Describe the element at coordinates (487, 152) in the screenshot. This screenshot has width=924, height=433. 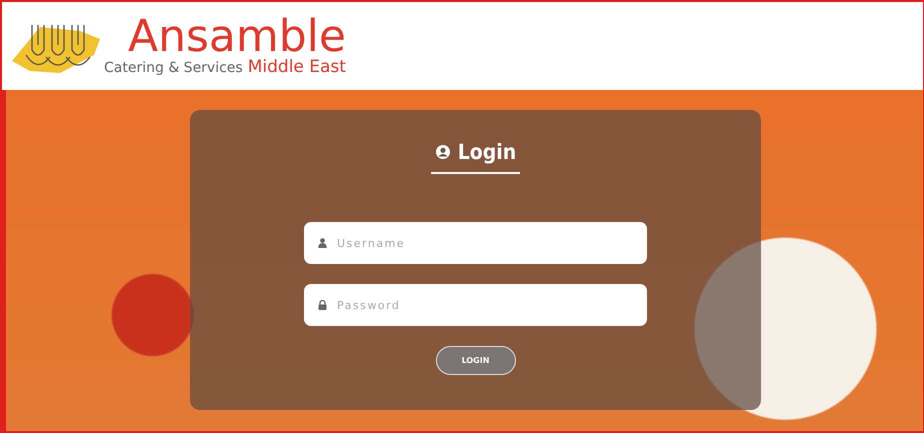
I see `login-title: Login` at that location.